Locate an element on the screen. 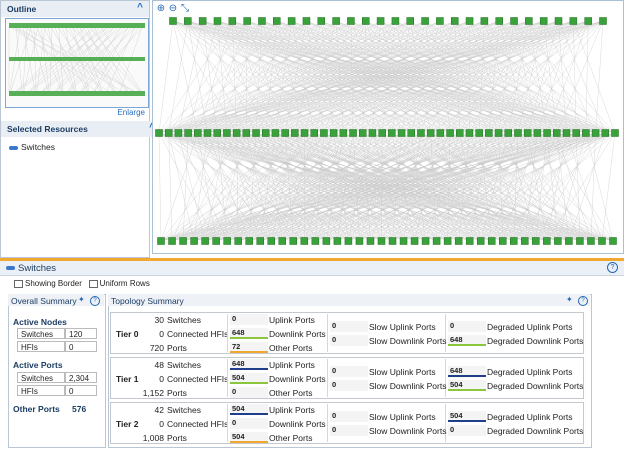 The width and height of the screenshot is (624, 452). pin-icon: ✦ is located at coordinates (81, 299).